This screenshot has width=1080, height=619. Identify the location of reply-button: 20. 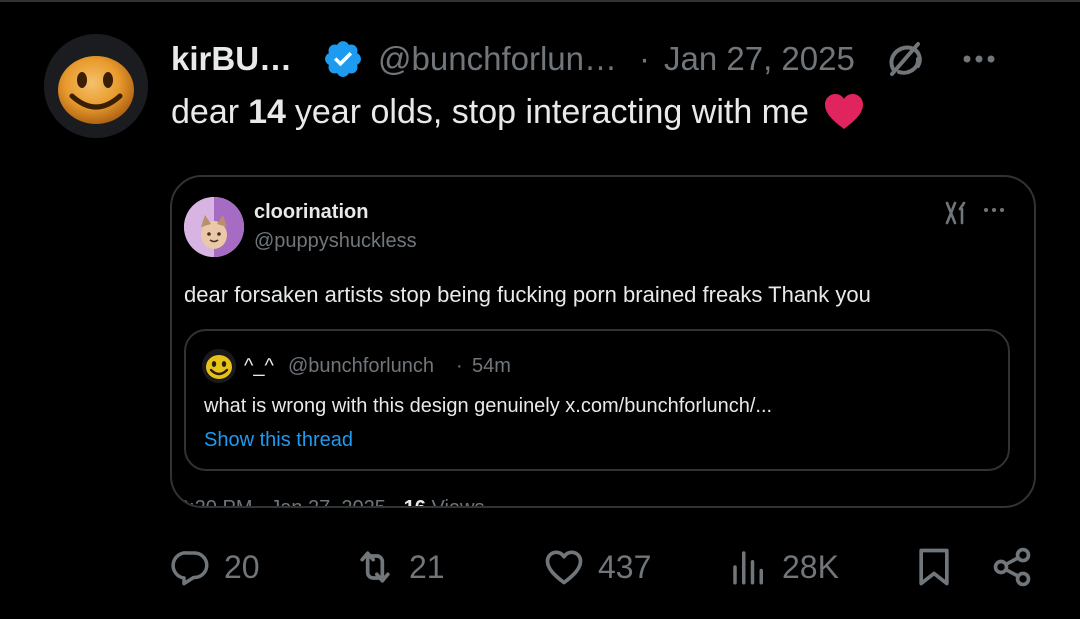
(215, 567).